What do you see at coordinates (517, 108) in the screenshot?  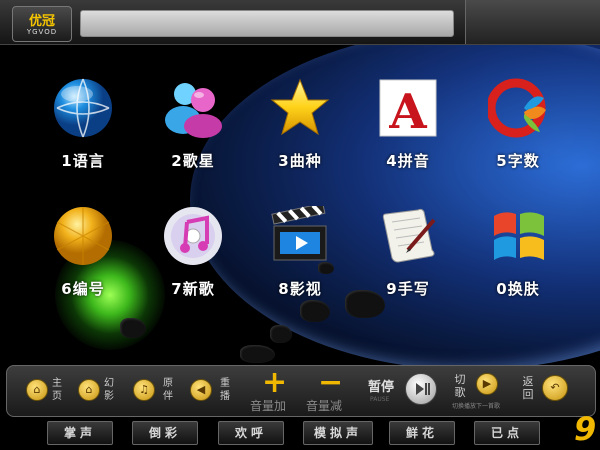 I see `q-logo-icon` at bounding box center [517, 108].